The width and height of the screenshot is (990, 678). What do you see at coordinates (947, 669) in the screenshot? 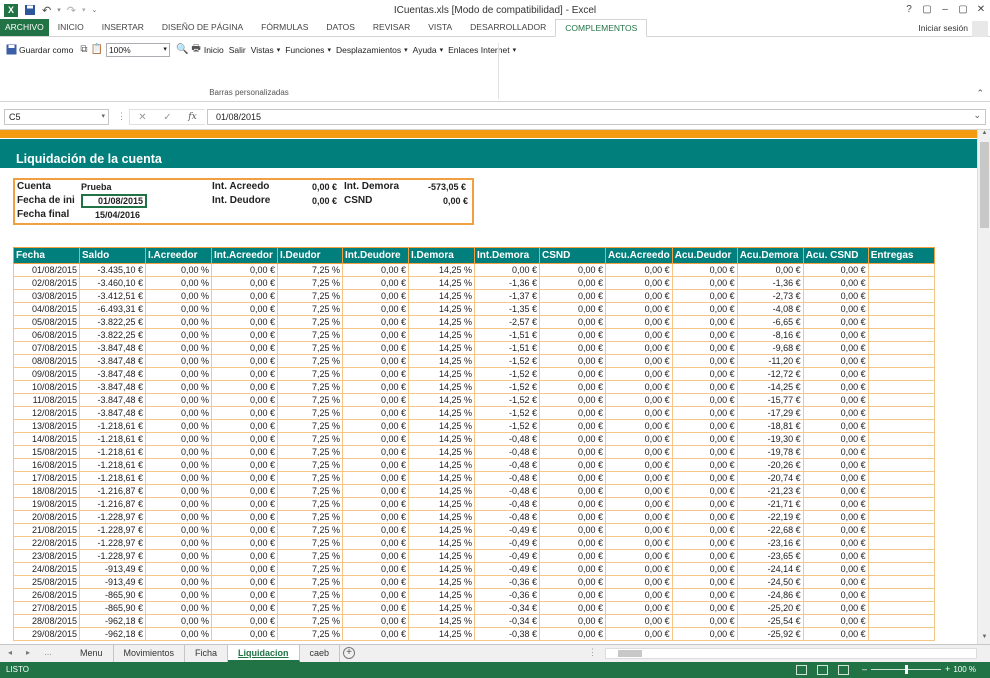
I see `zoom-in-icon: +` at bounding box center [947, 669].